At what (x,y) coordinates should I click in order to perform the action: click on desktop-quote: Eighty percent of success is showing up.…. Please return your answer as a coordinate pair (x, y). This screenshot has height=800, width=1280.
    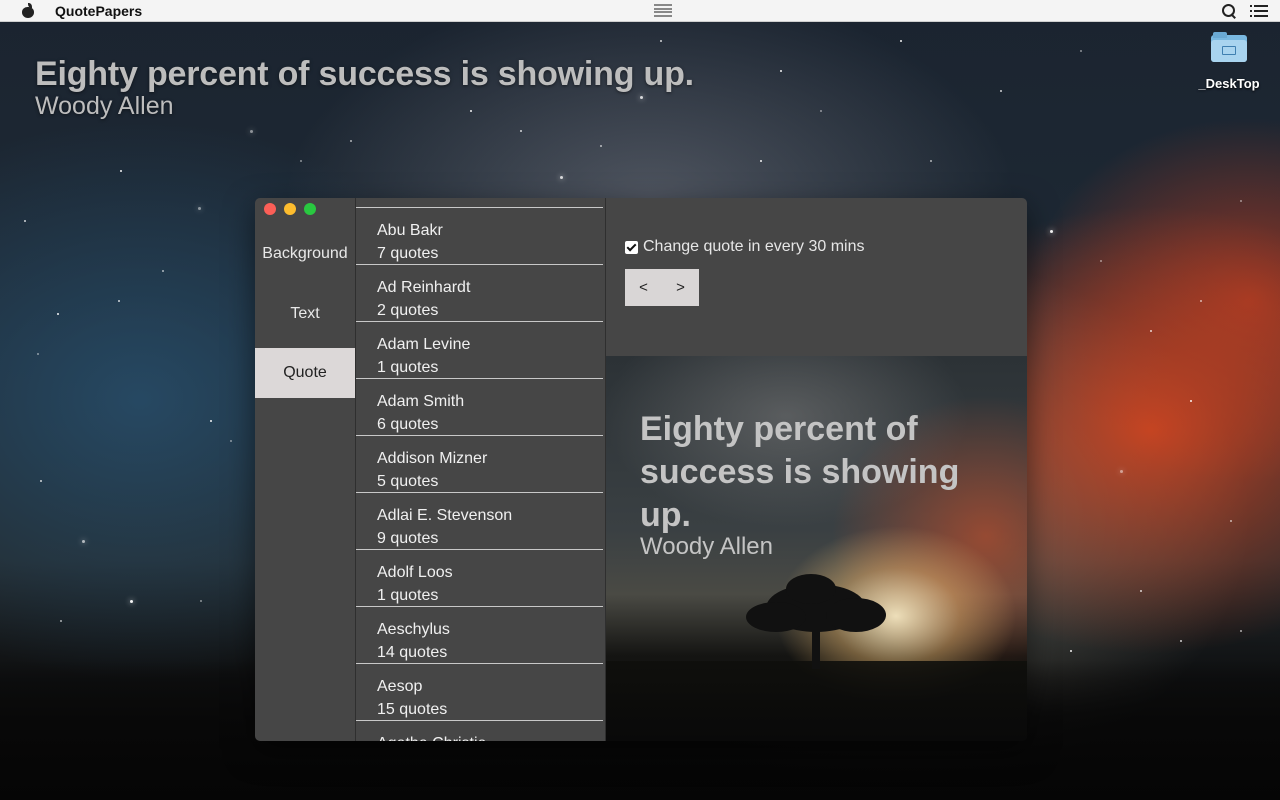
    Looking at the image, I should click on (364, 88).